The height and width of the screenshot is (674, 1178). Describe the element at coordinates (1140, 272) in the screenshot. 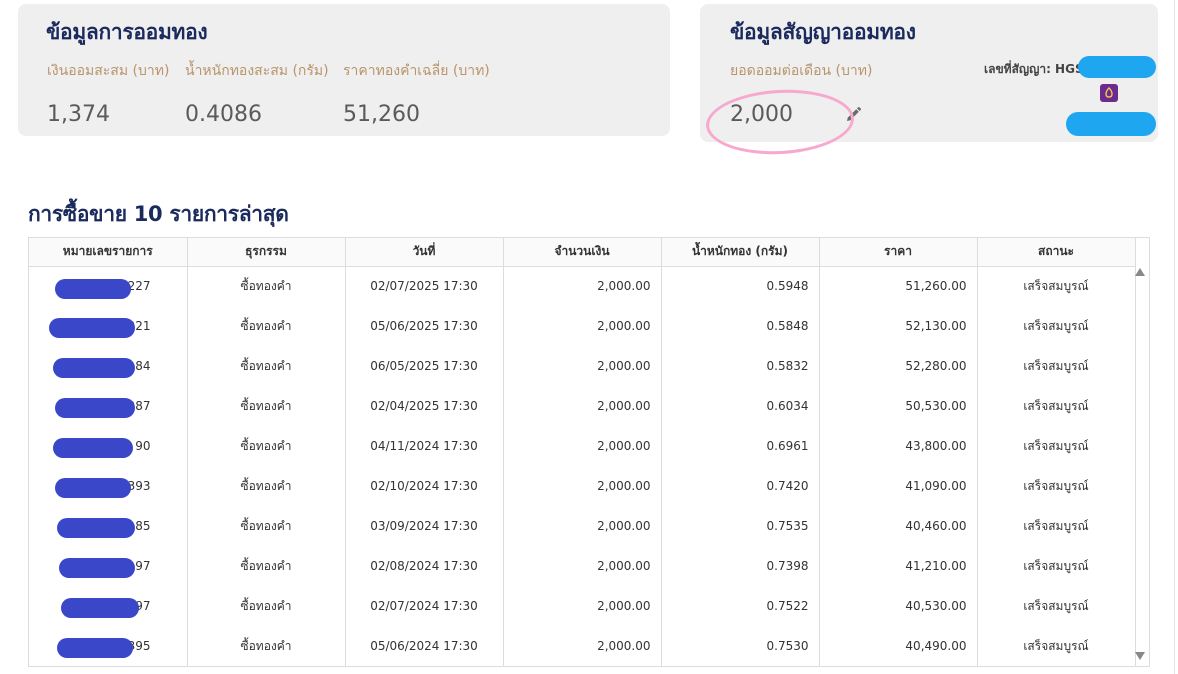

I see `scroll-up-arrow-icon` at that location.